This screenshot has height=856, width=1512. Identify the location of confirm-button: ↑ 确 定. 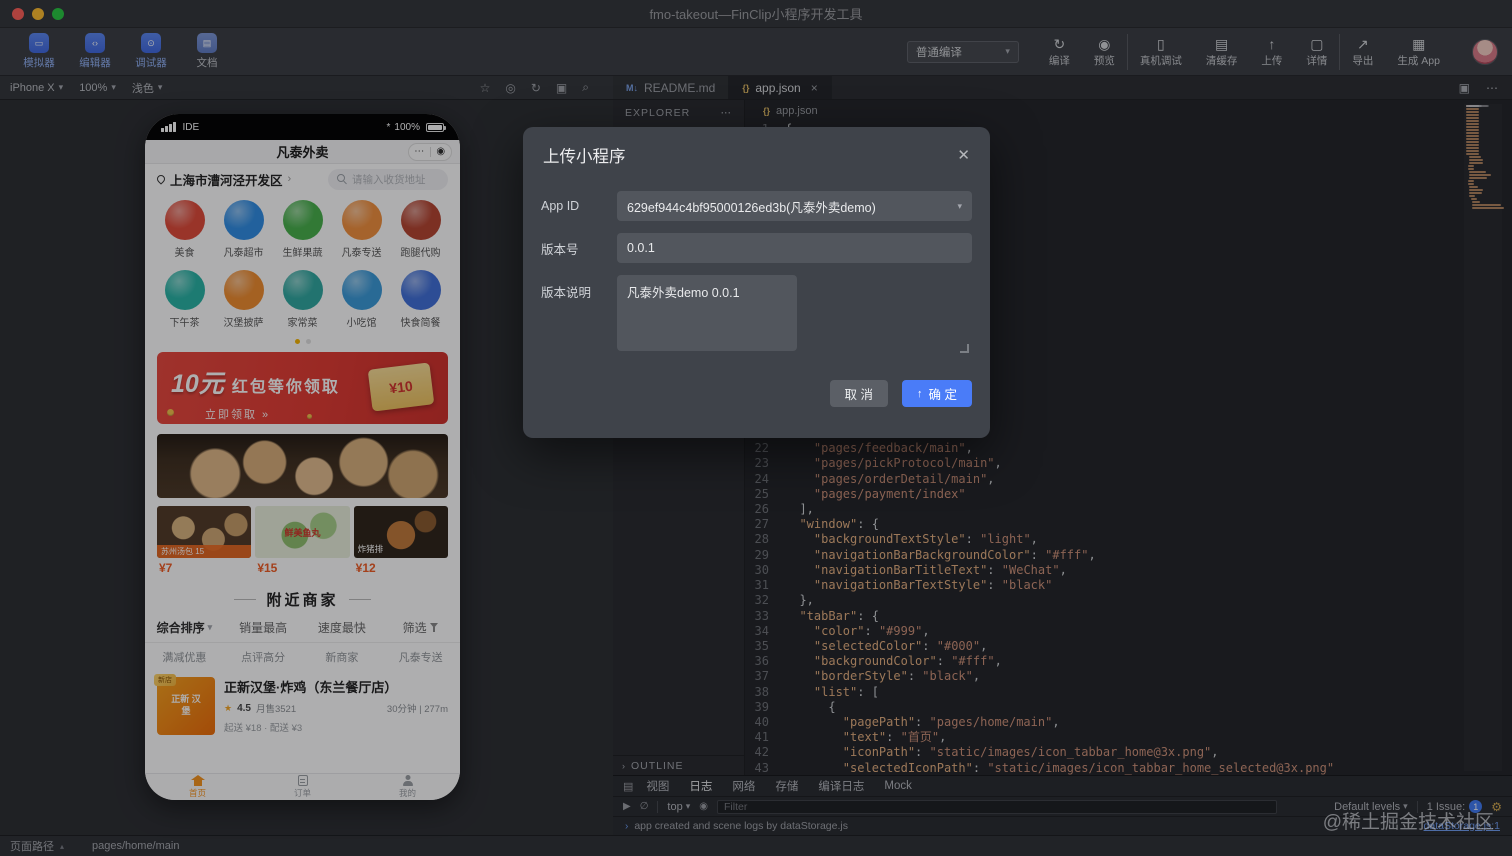
(937, 393).